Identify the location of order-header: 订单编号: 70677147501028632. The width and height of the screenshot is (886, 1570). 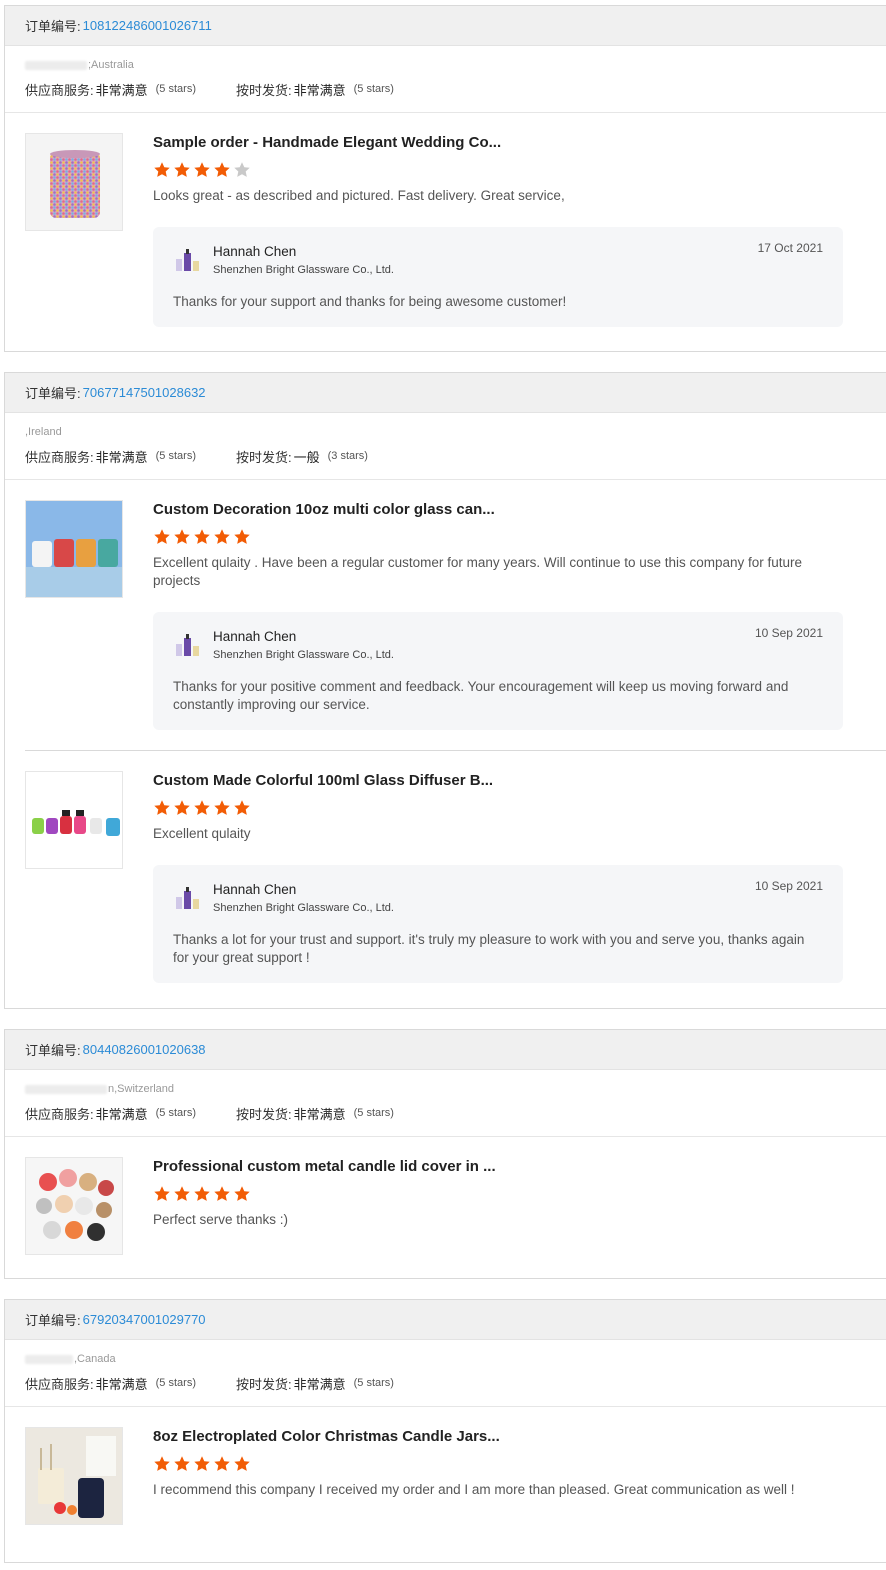
(445, 393).